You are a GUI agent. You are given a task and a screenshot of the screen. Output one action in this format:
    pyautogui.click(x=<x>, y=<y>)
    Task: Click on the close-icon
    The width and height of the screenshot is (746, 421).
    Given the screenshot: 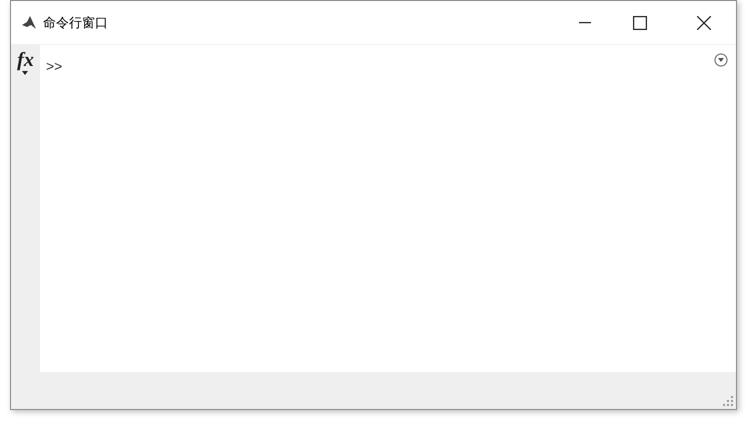 What is the action you would take?
    pyautogui.click(x=704, y=23)
    